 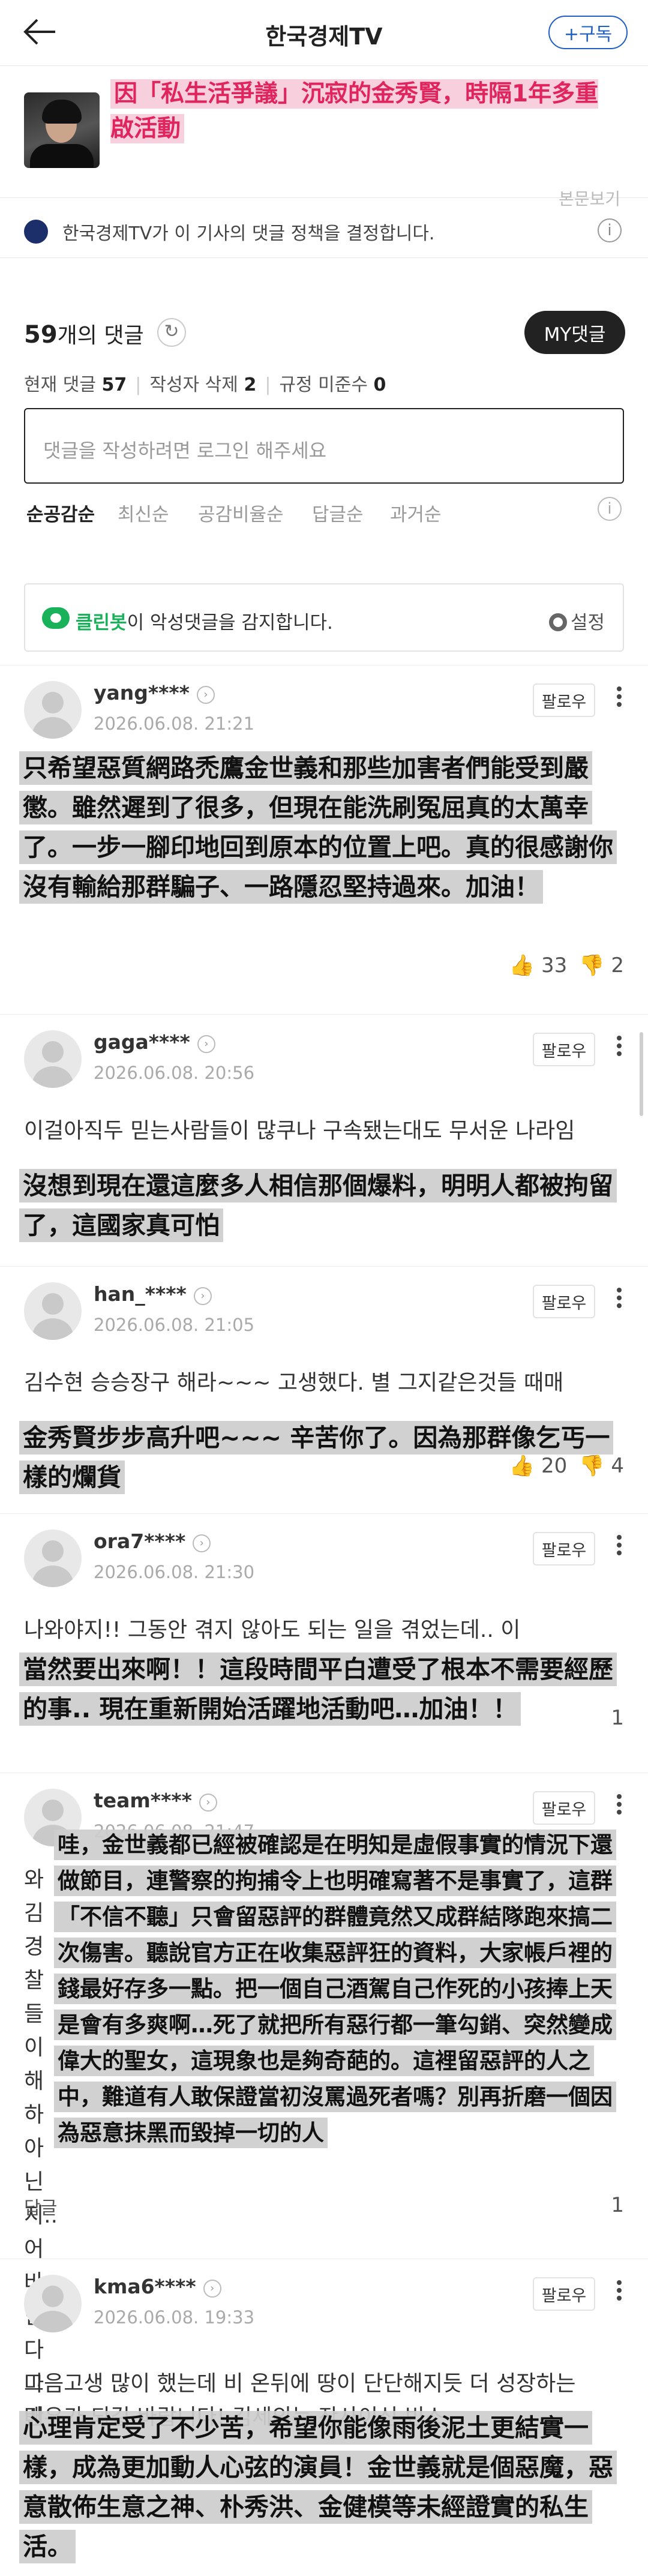 I want to click on comment-input: 댓글을 작성하려면 로그인 해주세요, so click(x=324, y=446).